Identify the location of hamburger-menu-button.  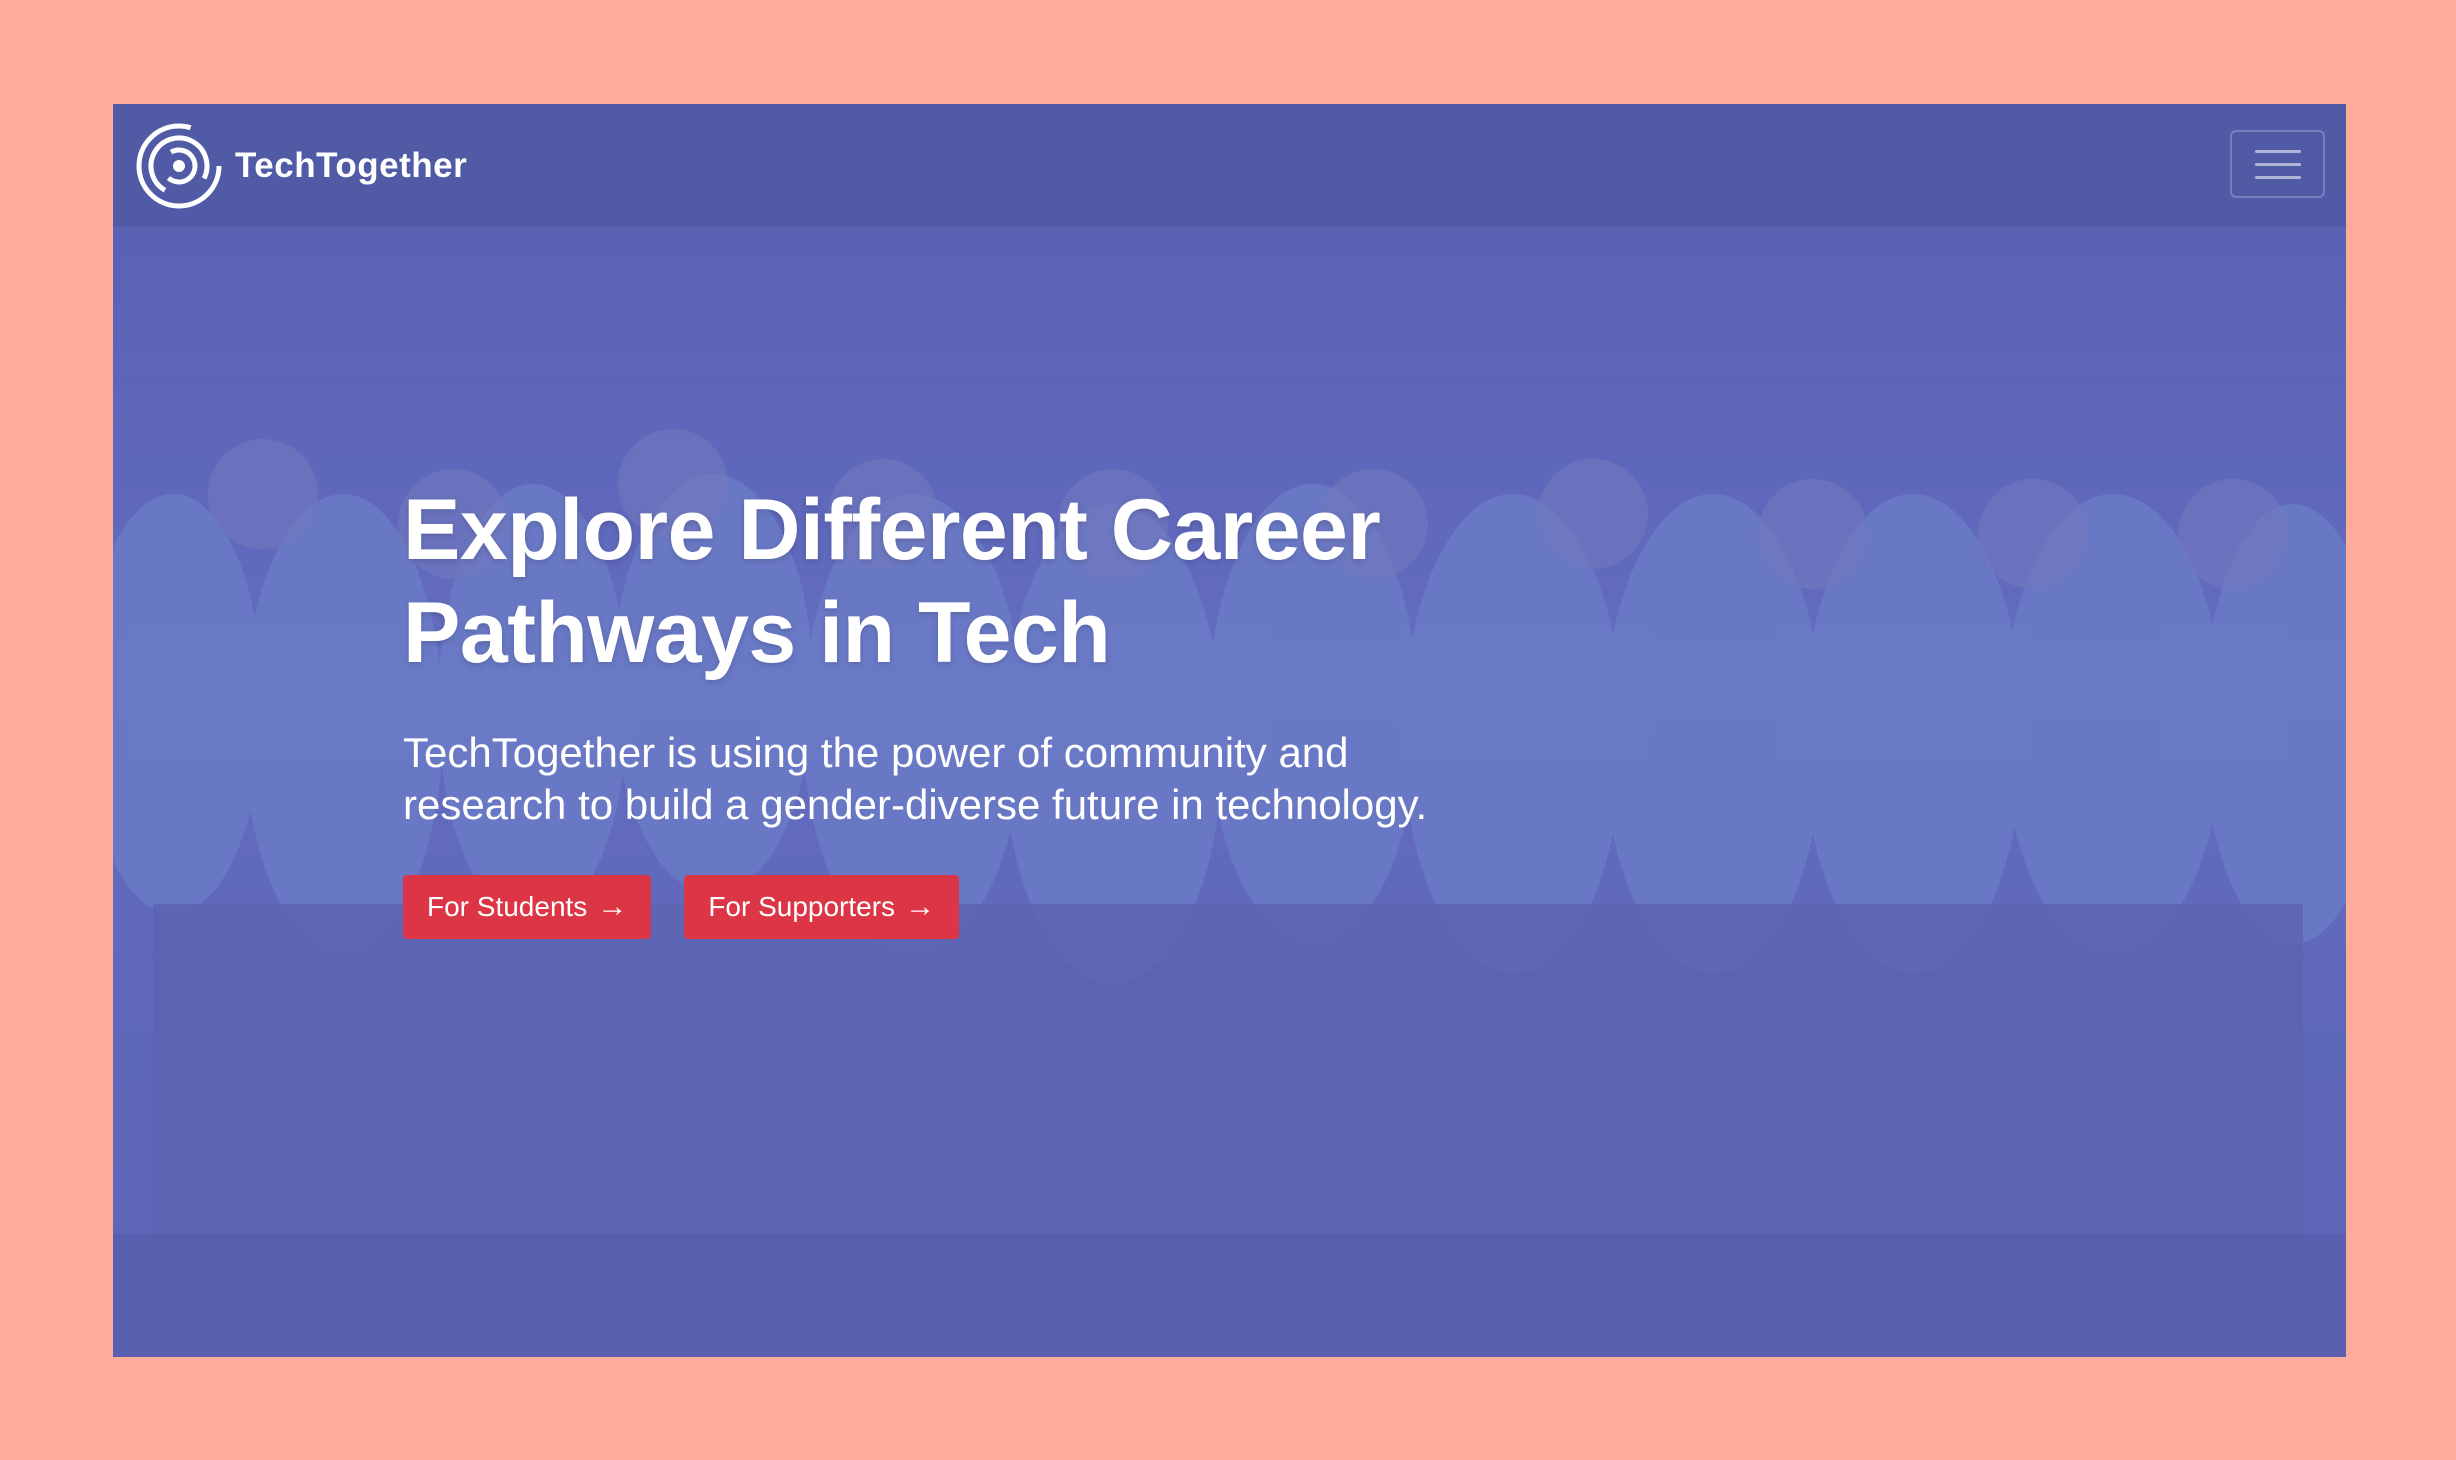
(2277, 164).